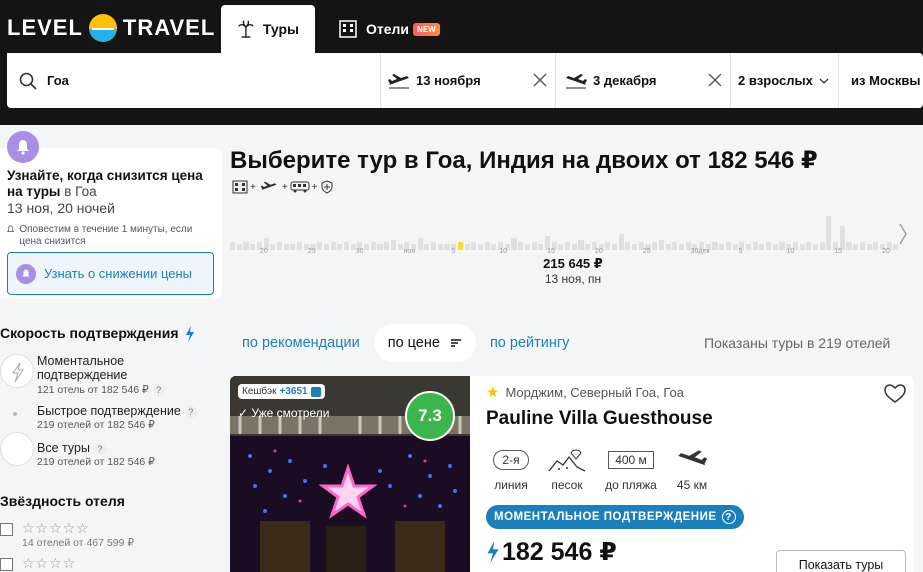 This screenshot has height=572, width=923. What do you see at coordinates (169, 27) in the screenshot?
I see `logo-text-right: TRAVEL` at bounding box center [169, 27].